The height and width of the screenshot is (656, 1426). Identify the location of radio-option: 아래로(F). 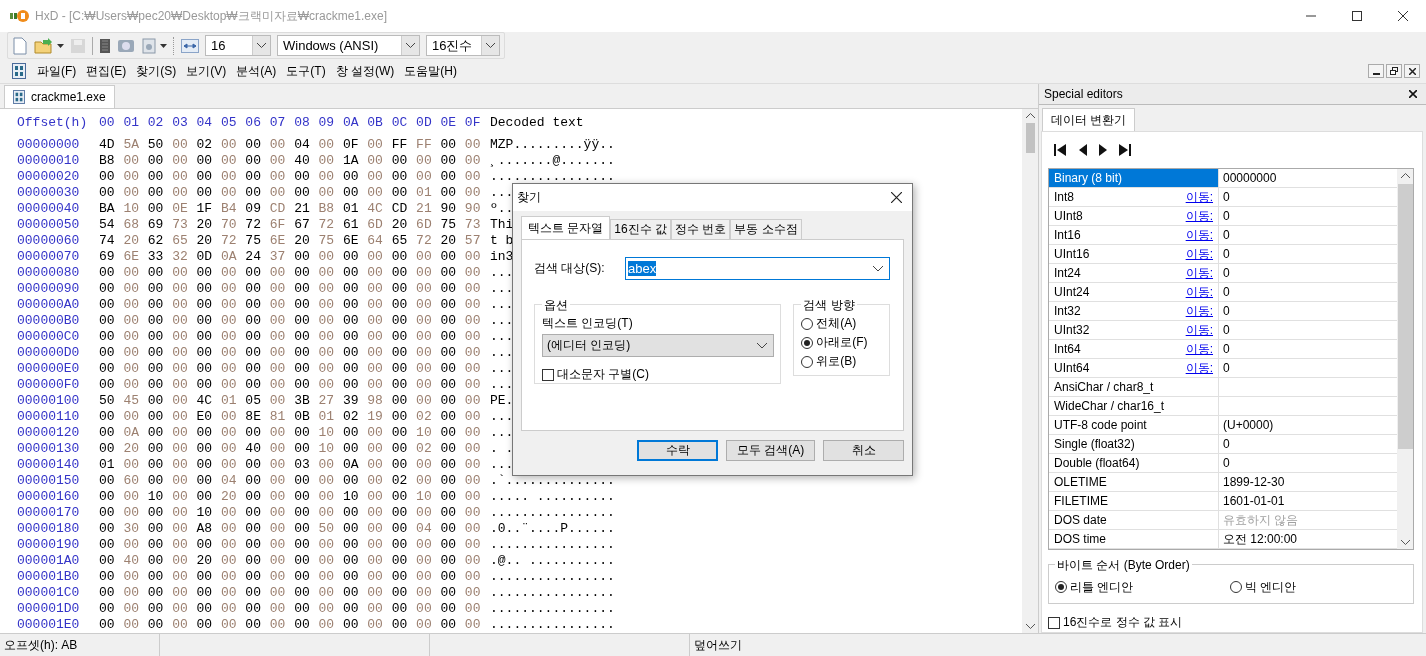
(842, 342).